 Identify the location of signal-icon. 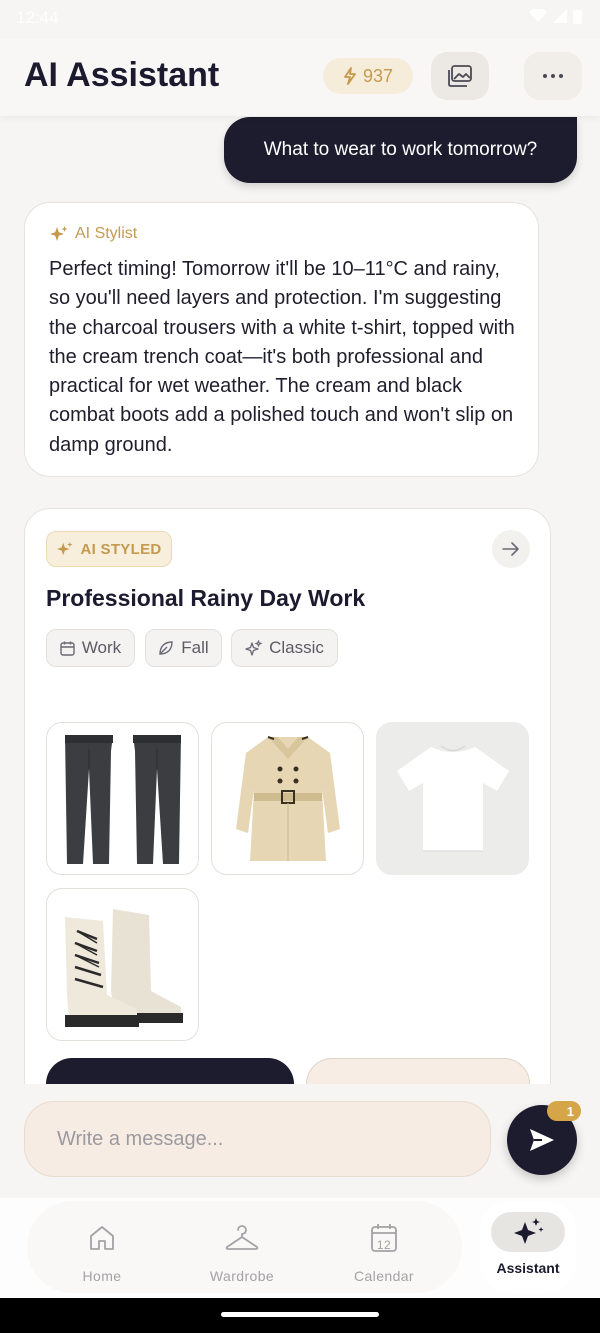
(560, 16).